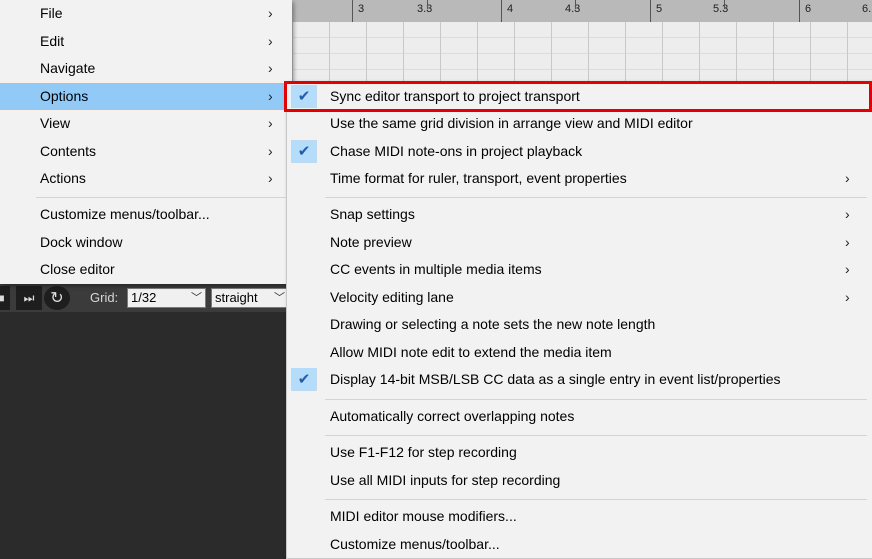 The image size is (872, 559). I want to click on menu-item-label: Options, so click(64, 96).